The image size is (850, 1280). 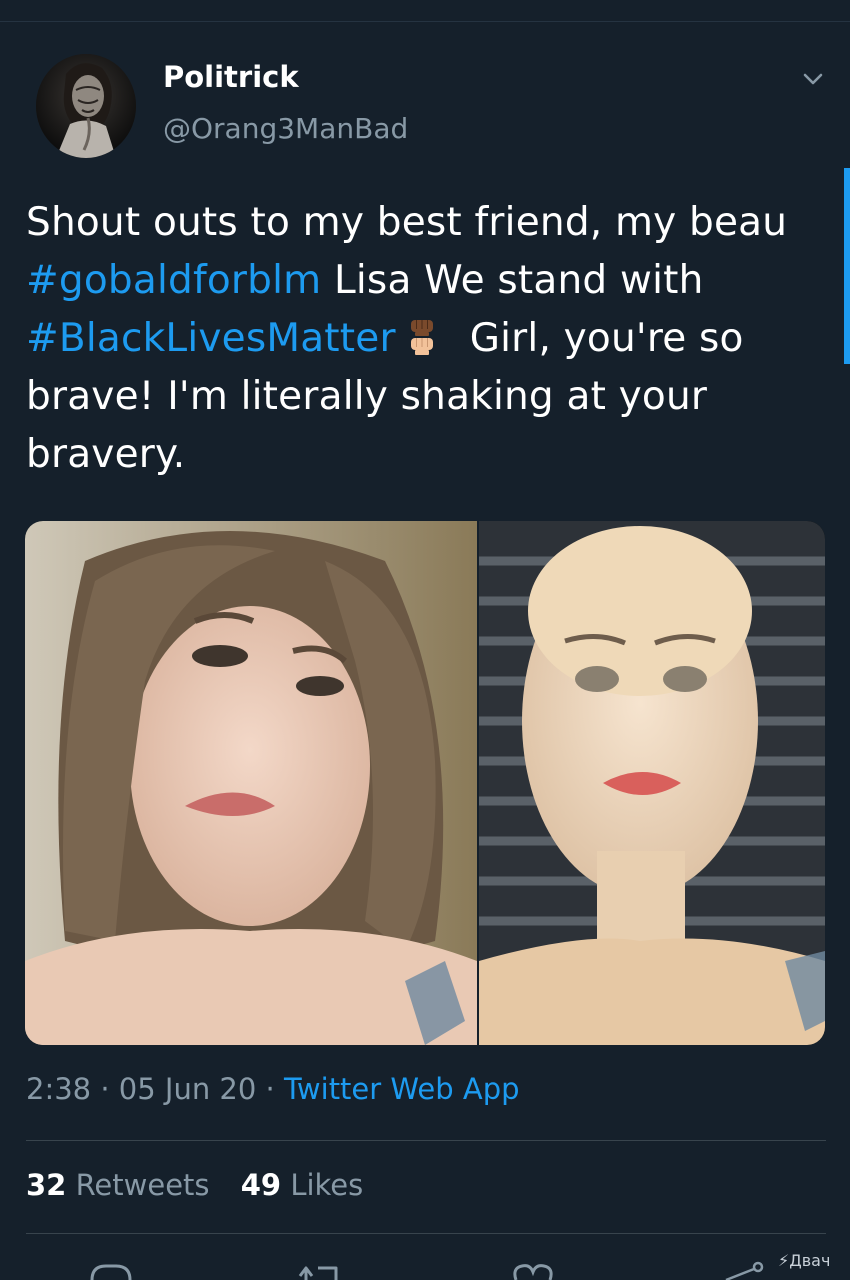 What do you see at coordinates (422, 336) in the screenshot?
I see `raised-fist-icon` at bounding box center [422, 336].